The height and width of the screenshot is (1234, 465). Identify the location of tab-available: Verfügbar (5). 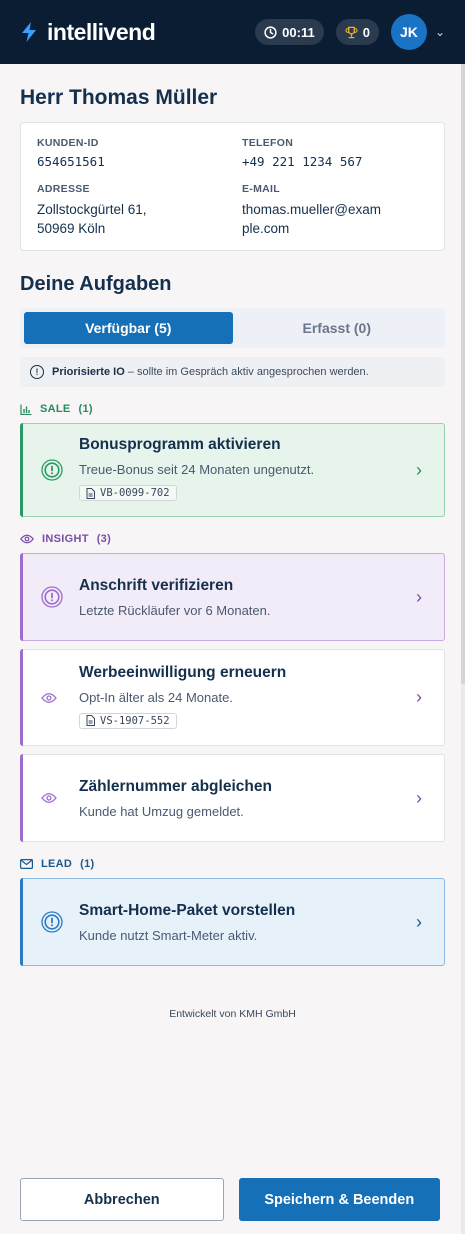
(128, 328).